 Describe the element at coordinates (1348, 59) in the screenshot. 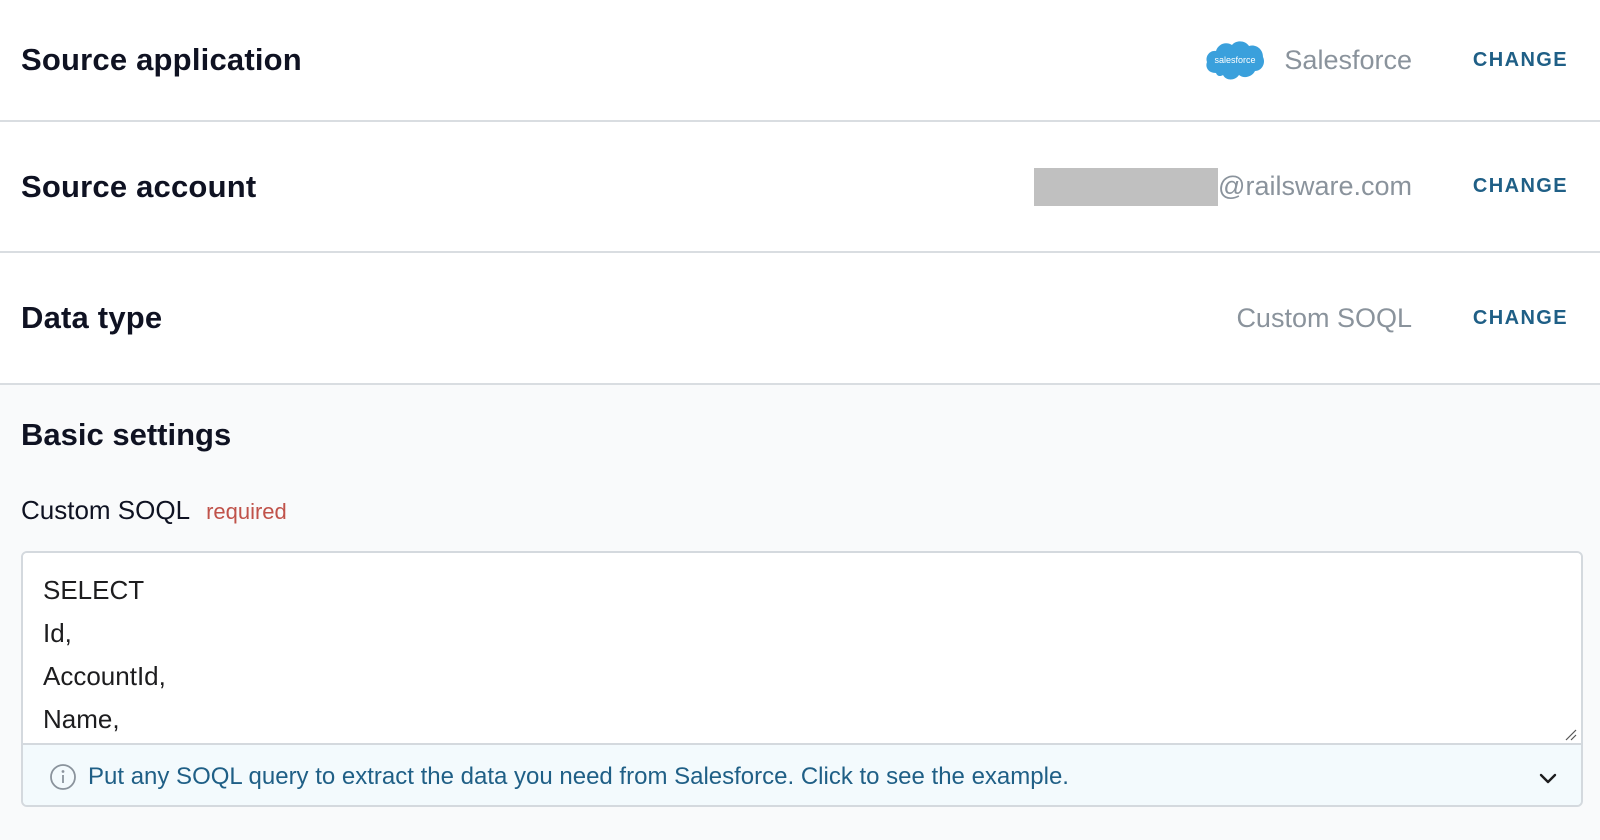

I see `source-application-value: Salesforce` at that location.